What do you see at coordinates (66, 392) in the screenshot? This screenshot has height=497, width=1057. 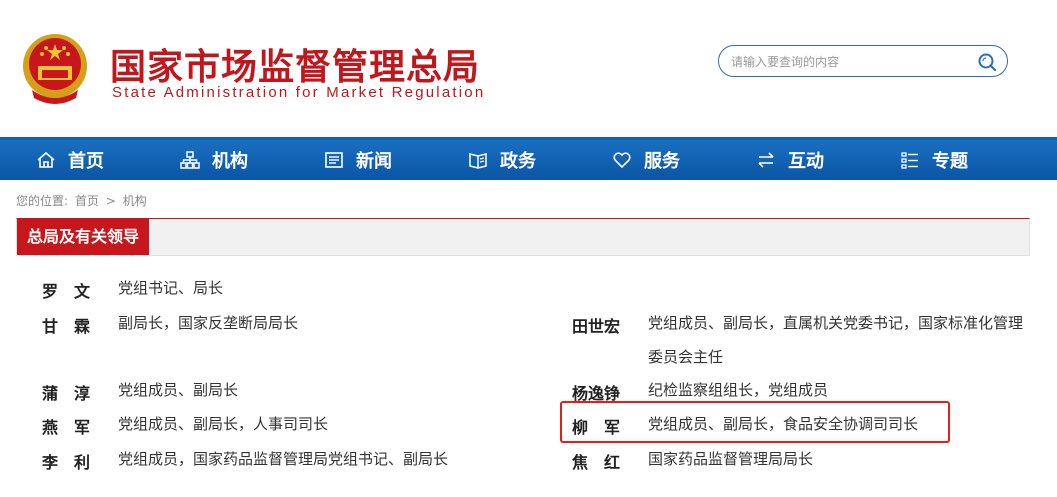 I see `leader-name: 蒲 淳` at bounding box center [66, 392].